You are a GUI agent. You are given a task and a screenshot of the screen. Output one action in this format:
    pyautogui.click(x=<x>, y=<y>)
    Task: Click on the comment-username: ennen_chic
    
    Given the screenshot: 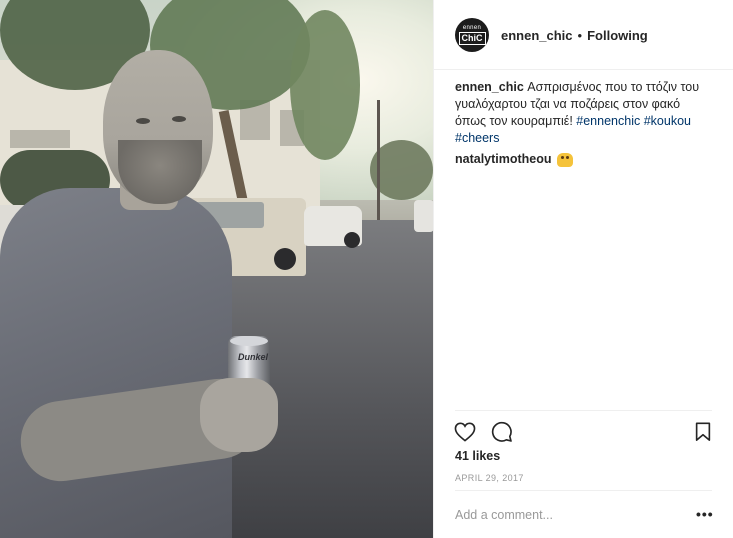 What is the action you would take?
    pyautogui.click(x=489, y=87)
    